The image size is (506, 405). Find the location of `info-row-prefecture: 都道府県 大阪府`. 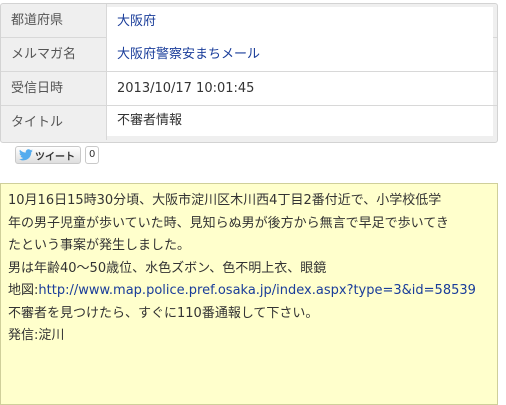

info-row-prefecture: 都道府県 大阪府 is located at coordinates (249, 21).